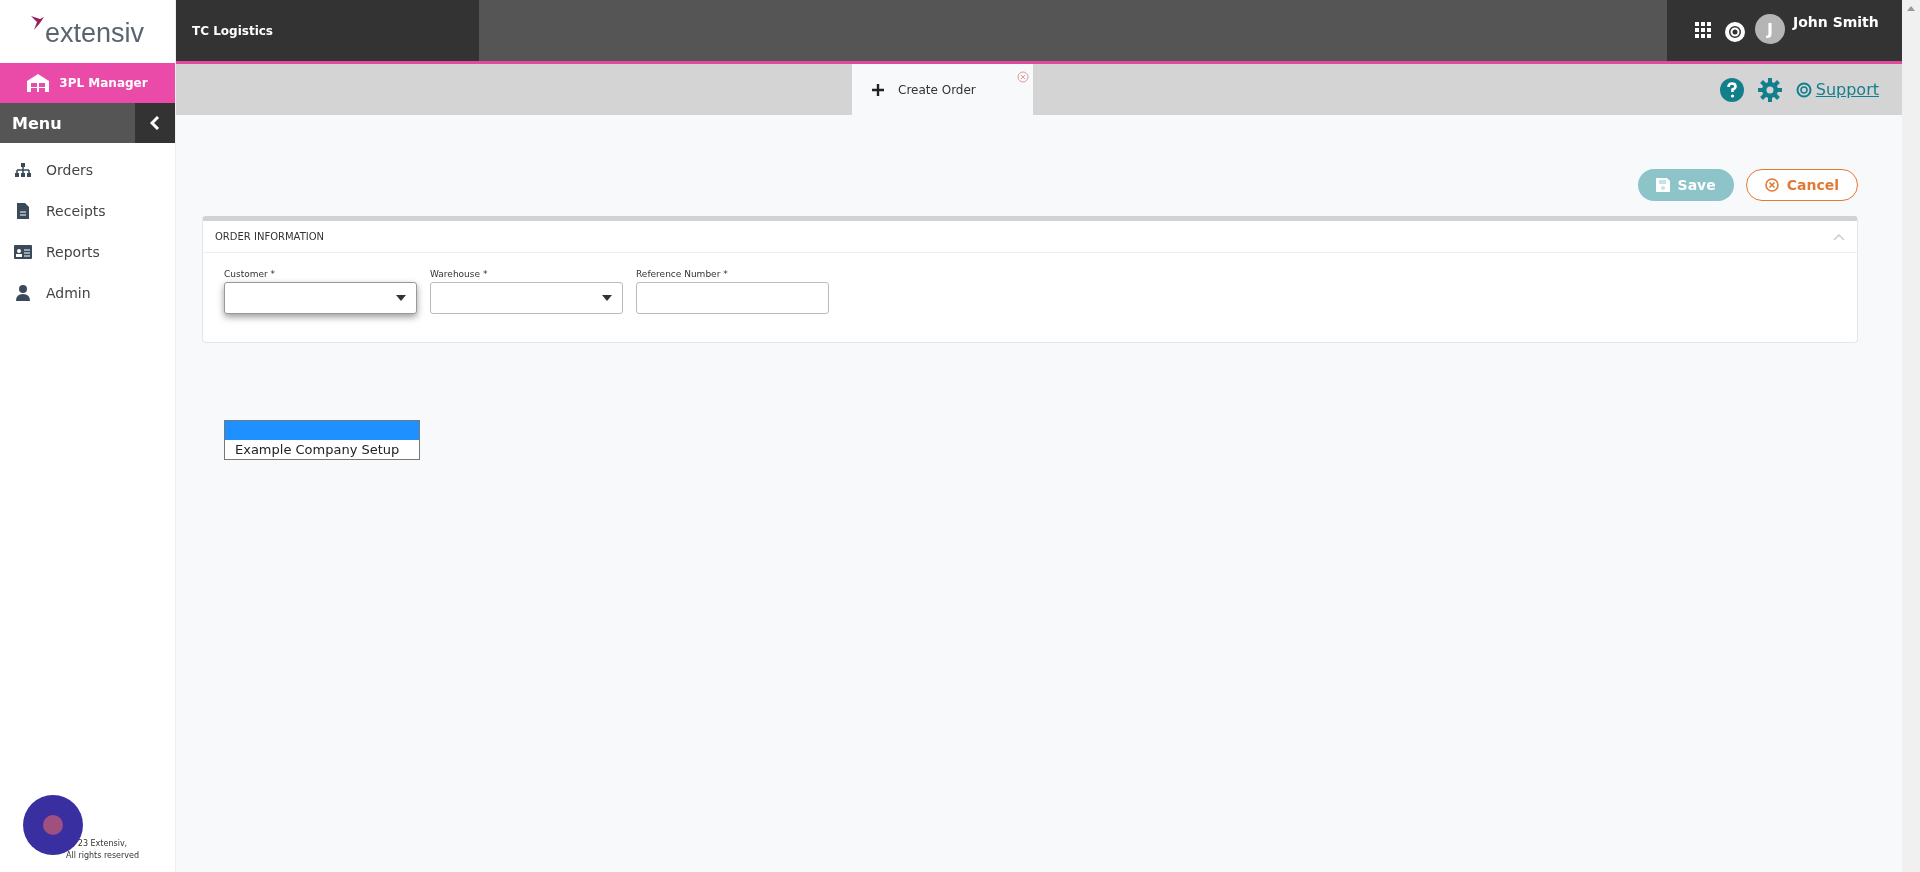  Describe the element at coordinates (23, 210) in the screenshot. I see `document-icon` at that location.